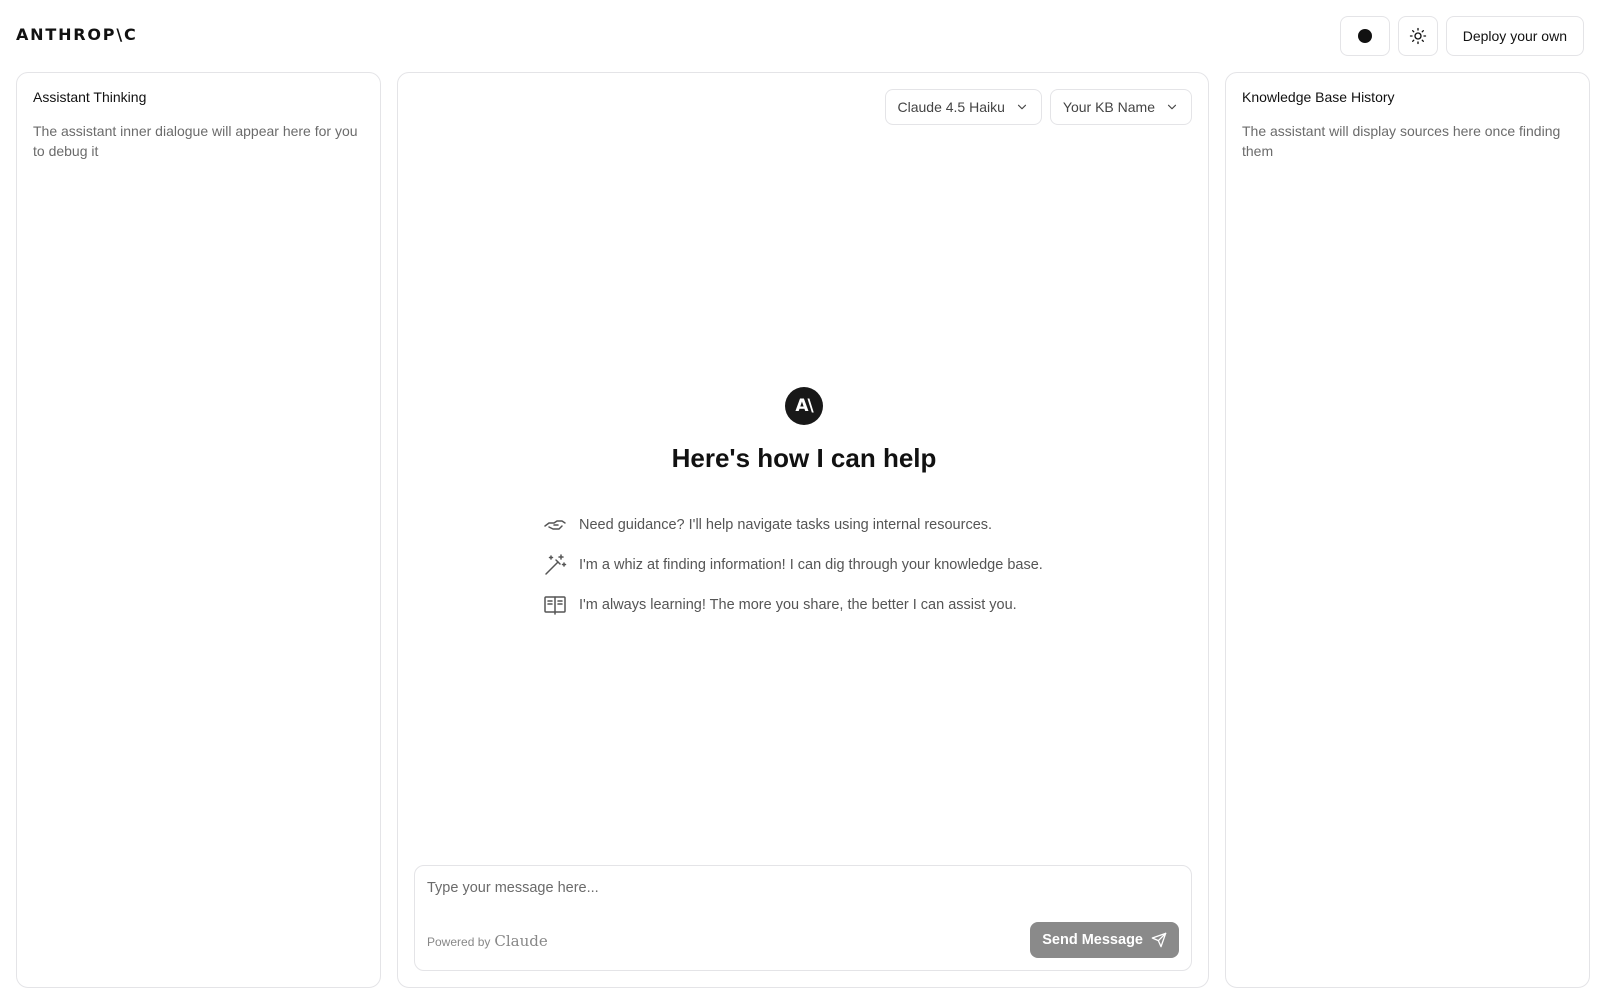  What do you see at coordinates (803, 918) in the screenshot?
I see `message-composer: Powered by Claude Send Message` at bounding box center [803, 918].